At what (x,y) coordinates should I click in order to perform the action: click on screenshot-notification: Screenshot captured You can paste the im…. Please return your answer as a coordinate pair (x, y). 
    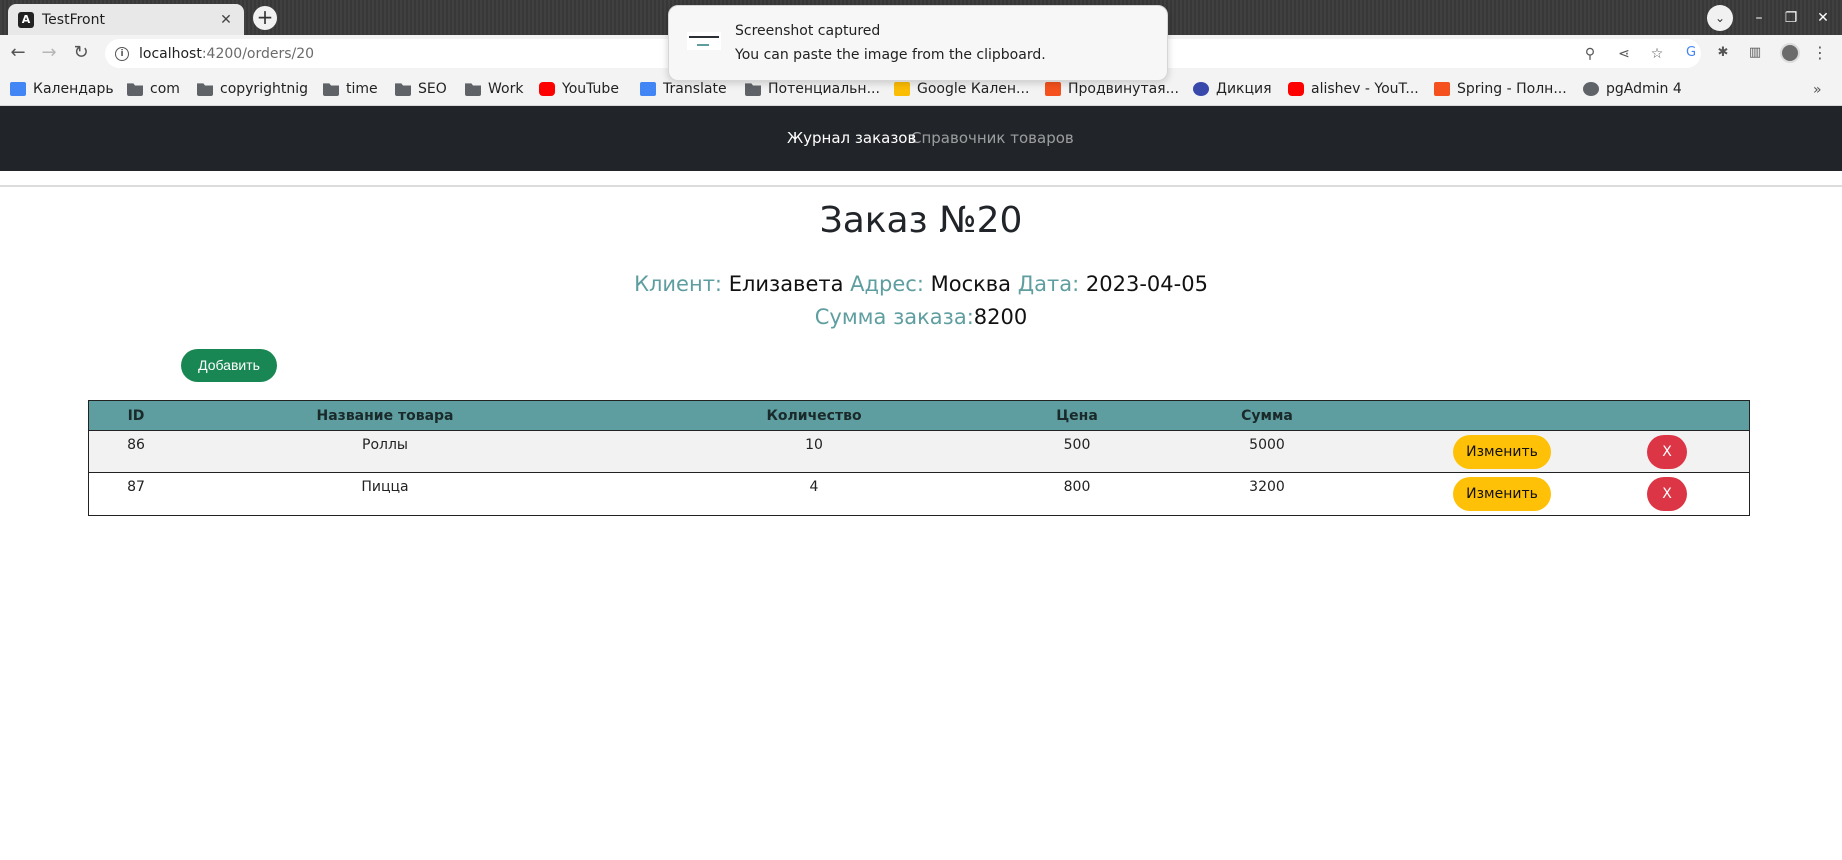
    Looking at the image, I should click on (918, 43).